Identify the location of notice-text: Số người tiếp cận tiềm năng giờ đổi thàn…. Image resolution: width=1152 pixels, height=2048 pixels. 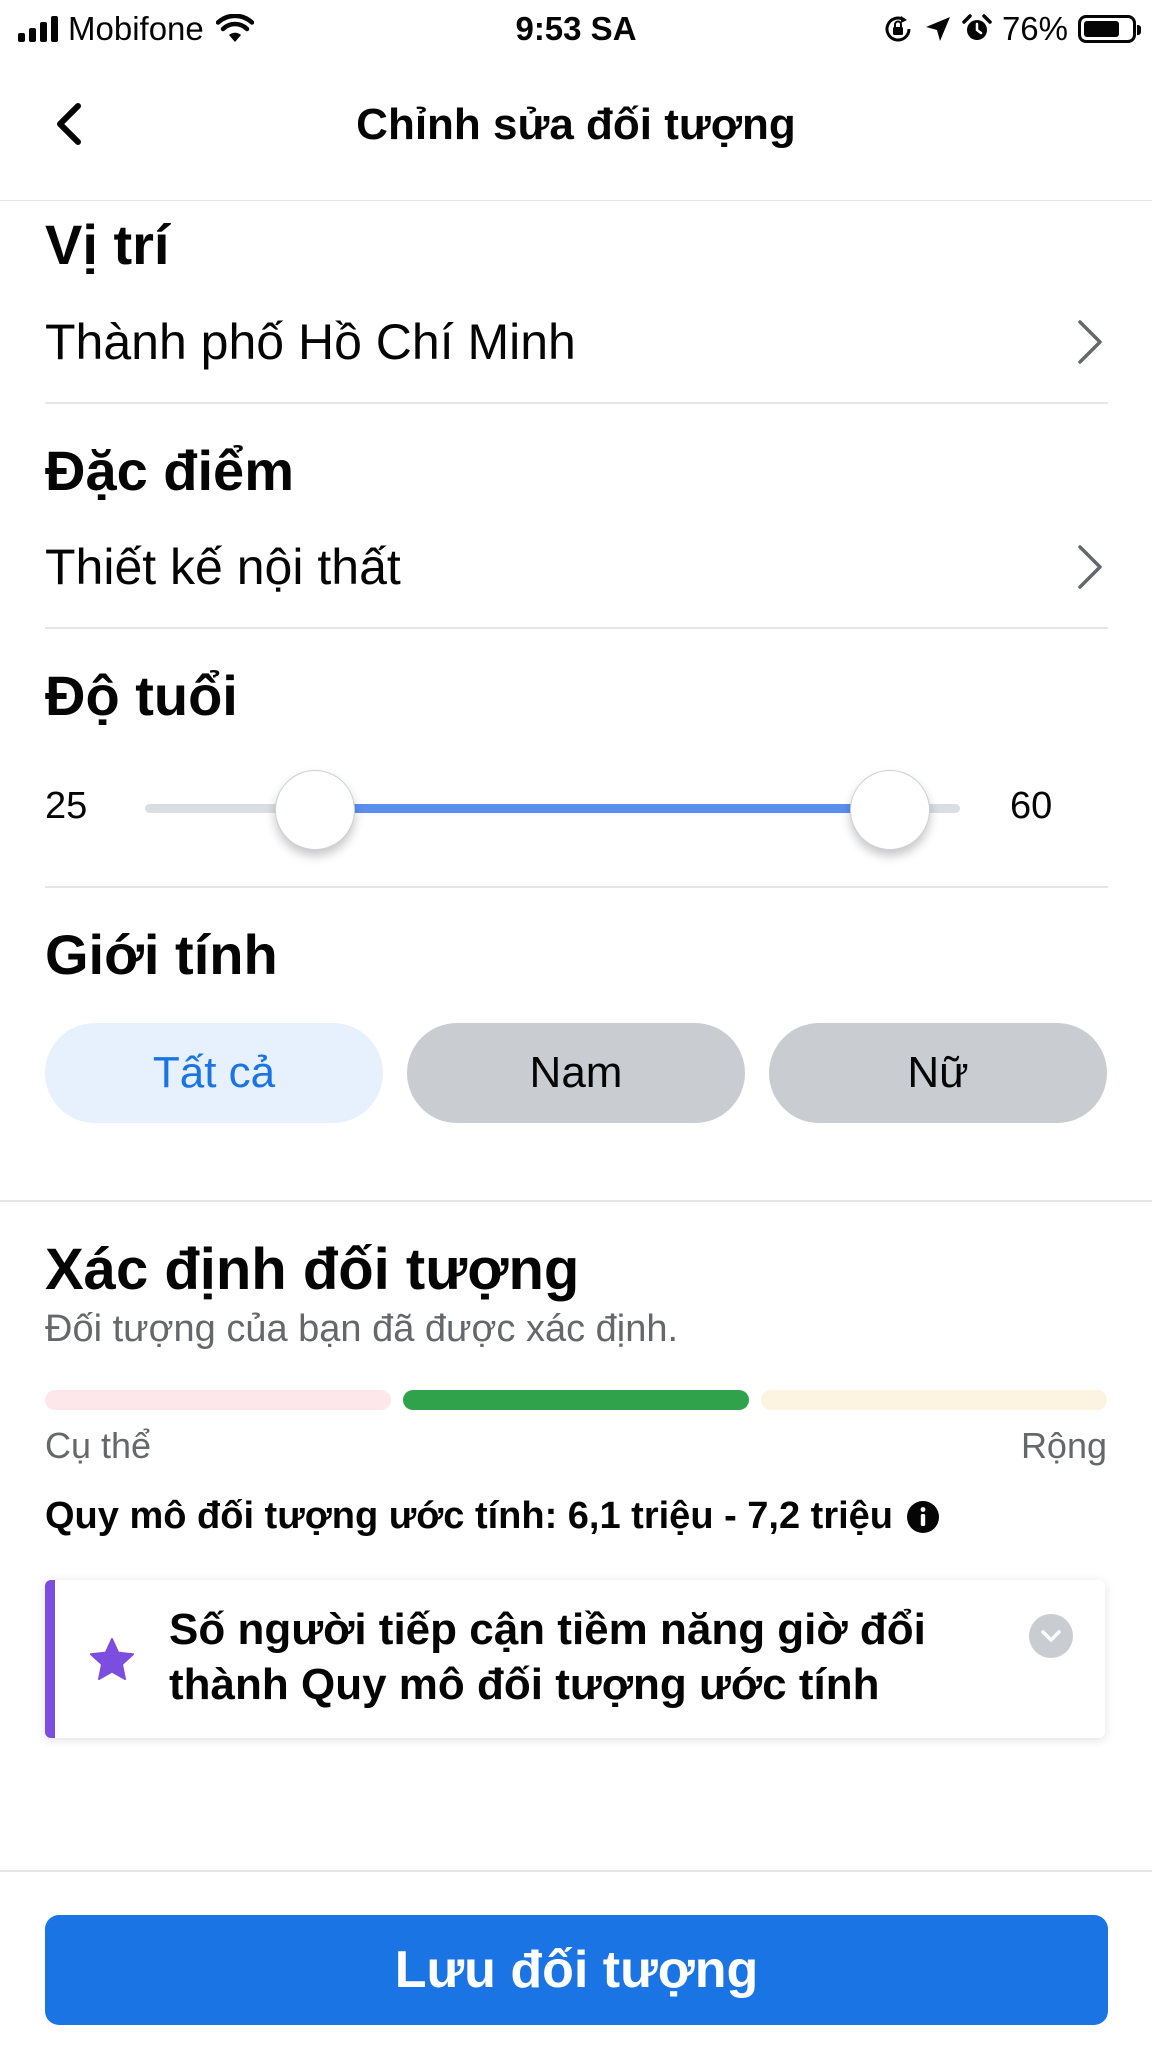
(547, 1657).